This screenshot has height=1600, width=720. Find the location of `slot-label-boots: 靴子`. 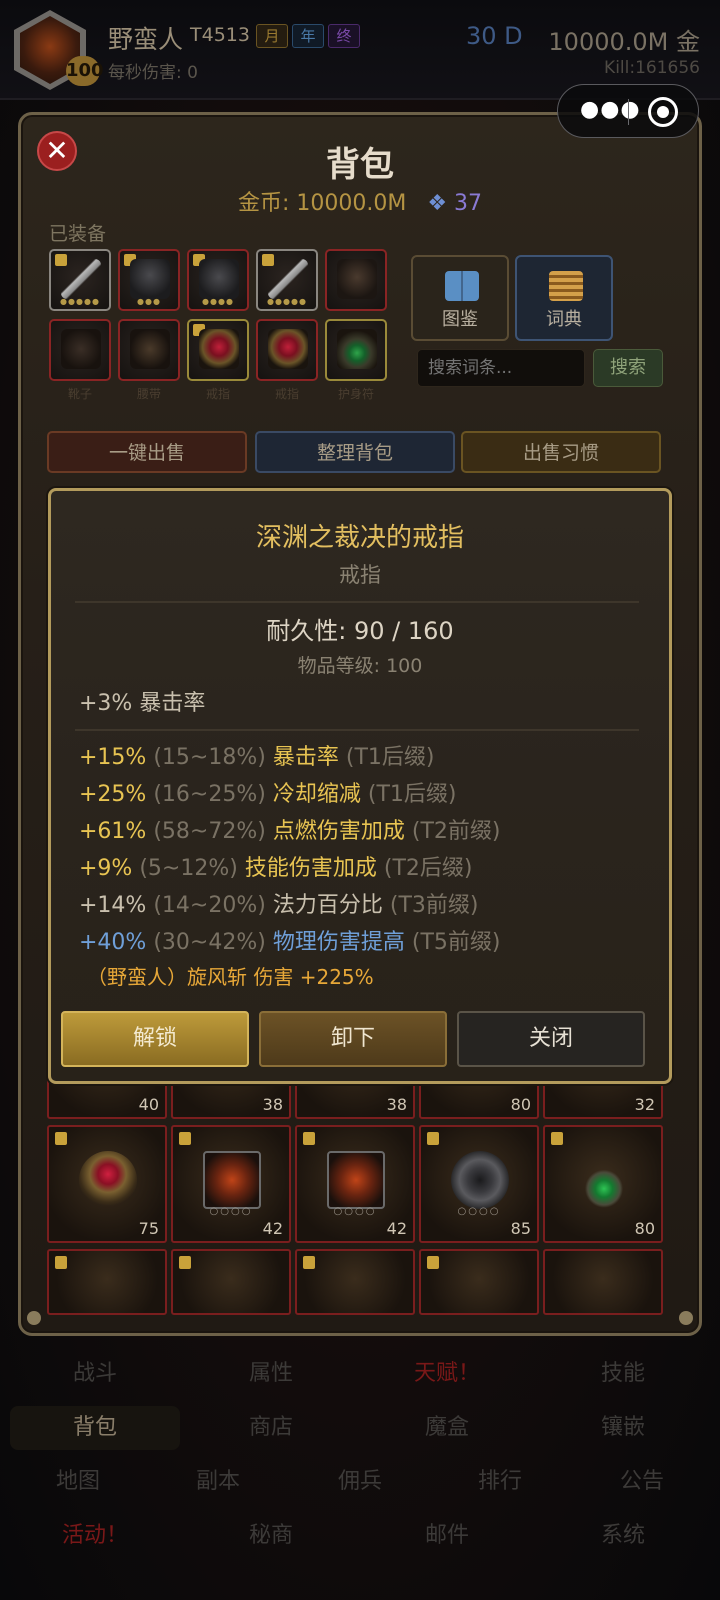

slot-label-boots: 靴子 is located at coordinates (79, 394).